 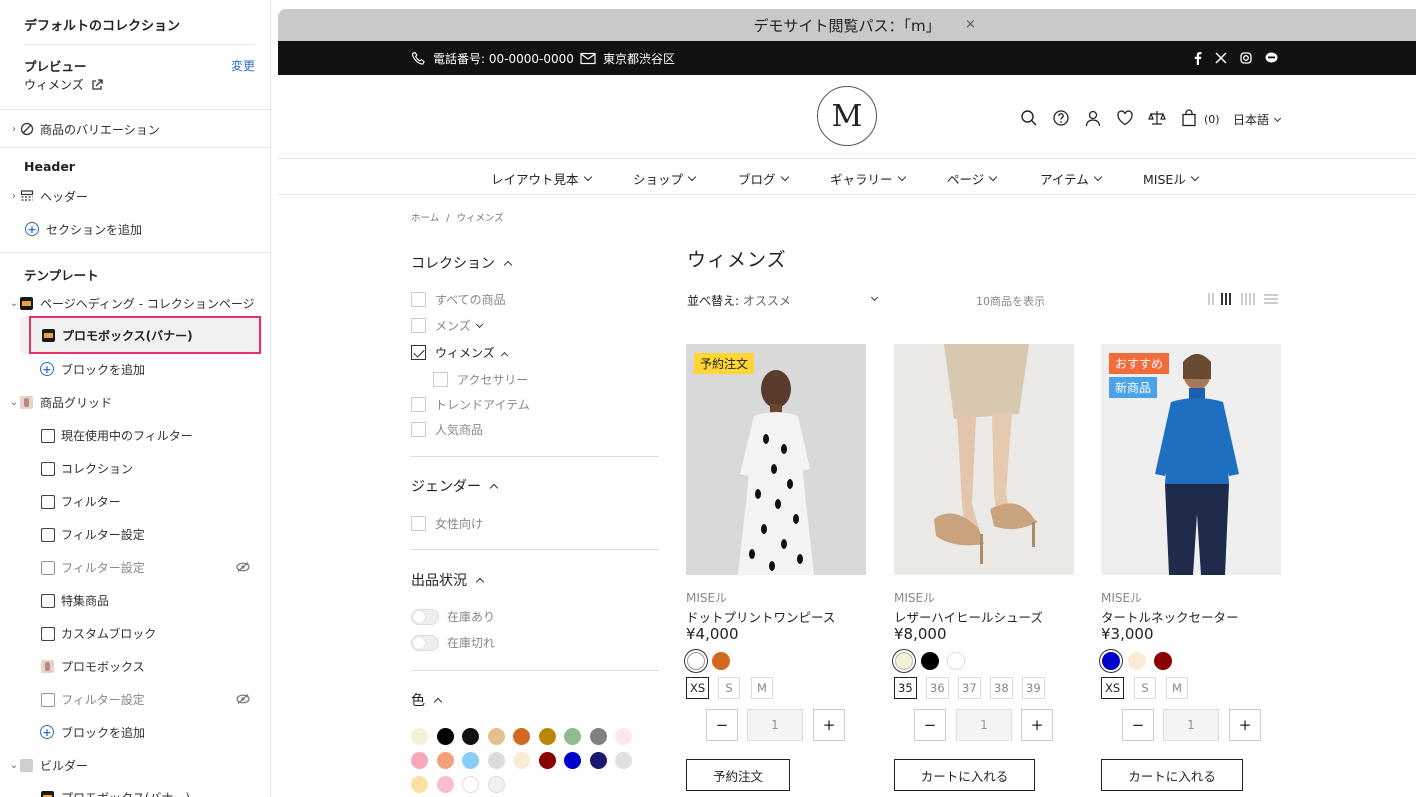 What do you see at coordinates (1037, 725) in the screenshot?
I see `qty-plus-button: +` at bounding box center [1037, 725].